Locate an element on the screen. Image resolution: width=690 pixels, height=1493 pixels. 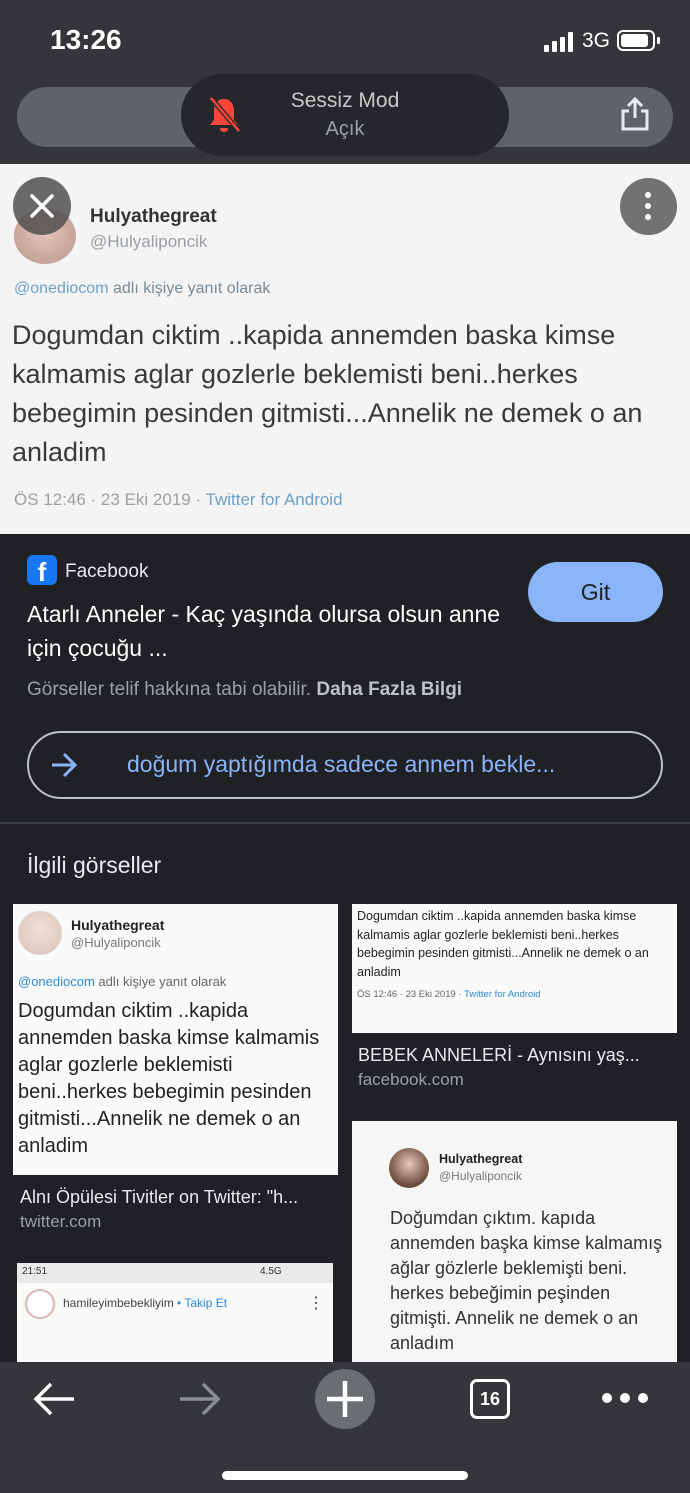
more-dots-icon: ⋮ is located at coordinates (316, 1303).